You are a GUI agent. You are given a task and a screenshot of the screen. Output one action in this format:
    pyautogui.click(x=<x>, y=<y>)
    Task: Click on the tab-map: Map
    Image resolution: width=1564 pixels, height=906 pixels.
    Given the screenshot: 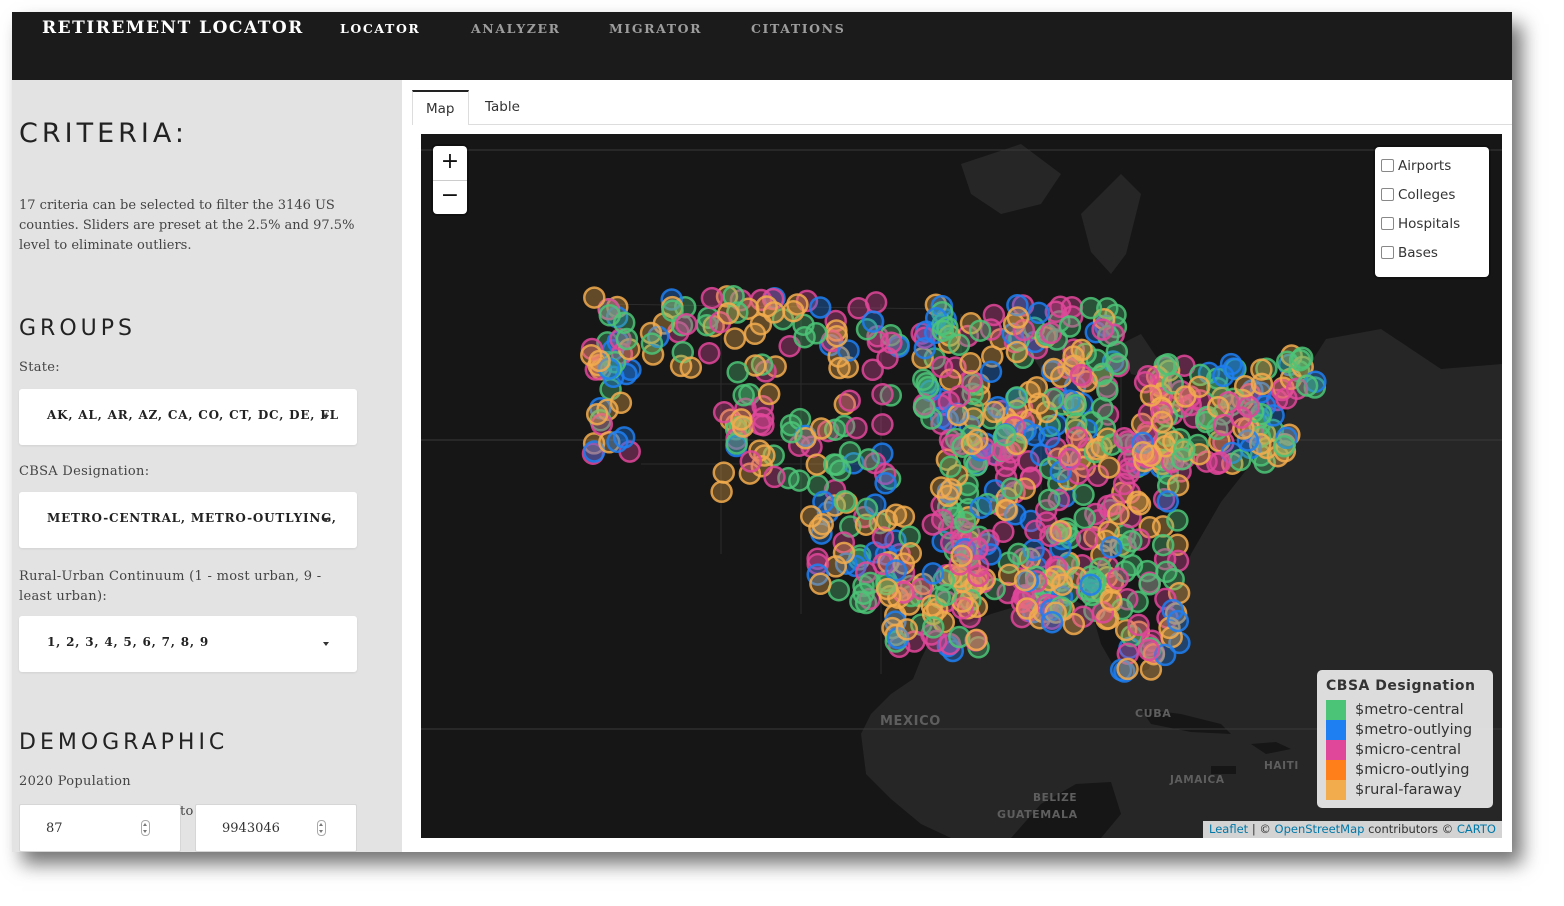 What is the action you would take?
    pyautogui.click(x=440, y=107)
    